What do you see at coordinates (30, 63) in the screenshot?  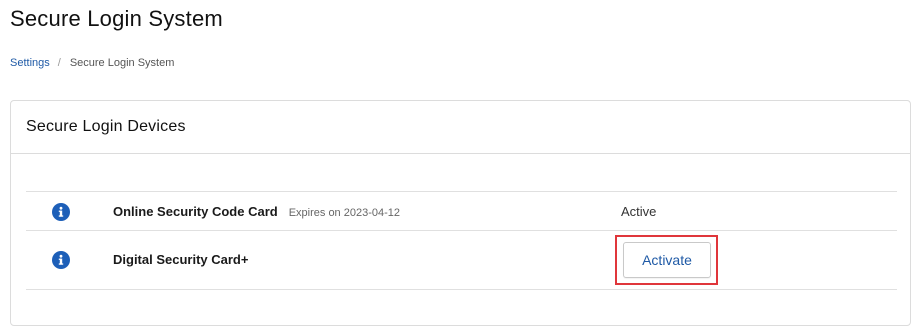 I see `breadcrumb-link-settings: Settings` at bounding box center [30, 63].